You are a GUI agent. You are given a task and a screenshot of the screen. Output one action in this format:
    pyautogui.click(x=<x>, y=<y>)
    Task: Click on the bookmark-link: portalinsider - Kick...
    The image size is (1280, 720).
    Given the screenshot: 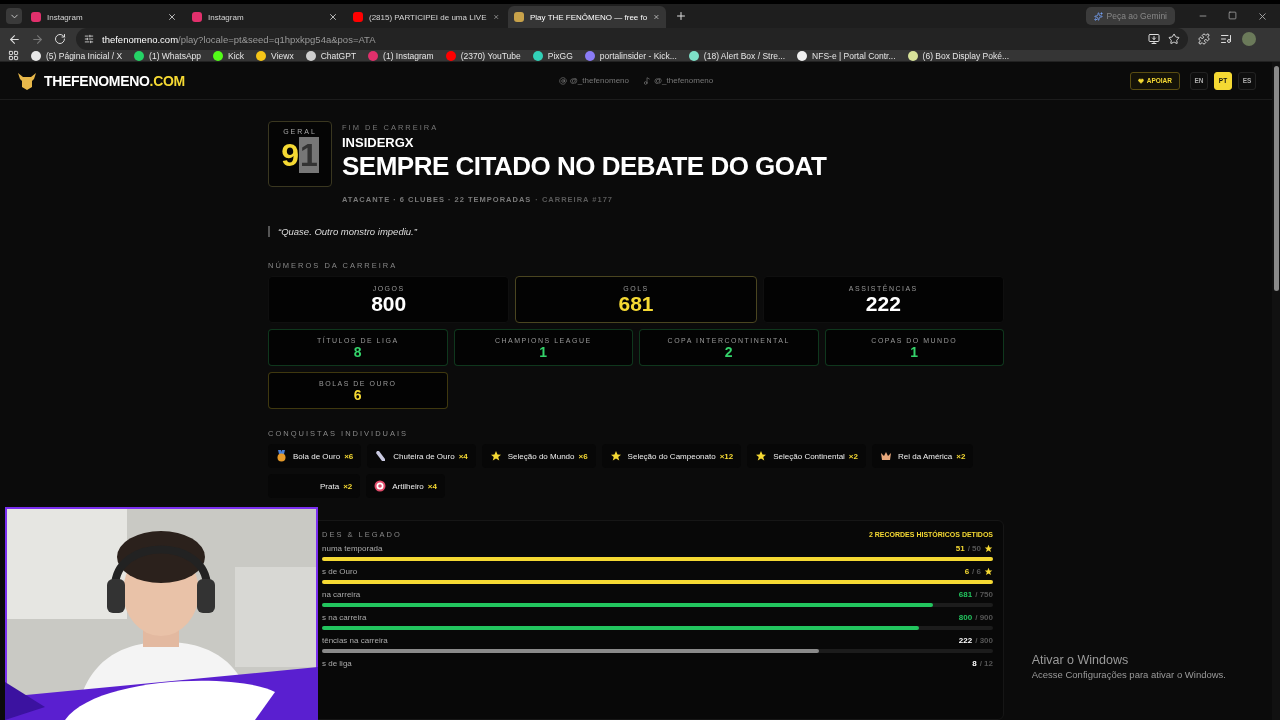 What is the action you would take?
    pyautogui.click(x=630, y=55)
    